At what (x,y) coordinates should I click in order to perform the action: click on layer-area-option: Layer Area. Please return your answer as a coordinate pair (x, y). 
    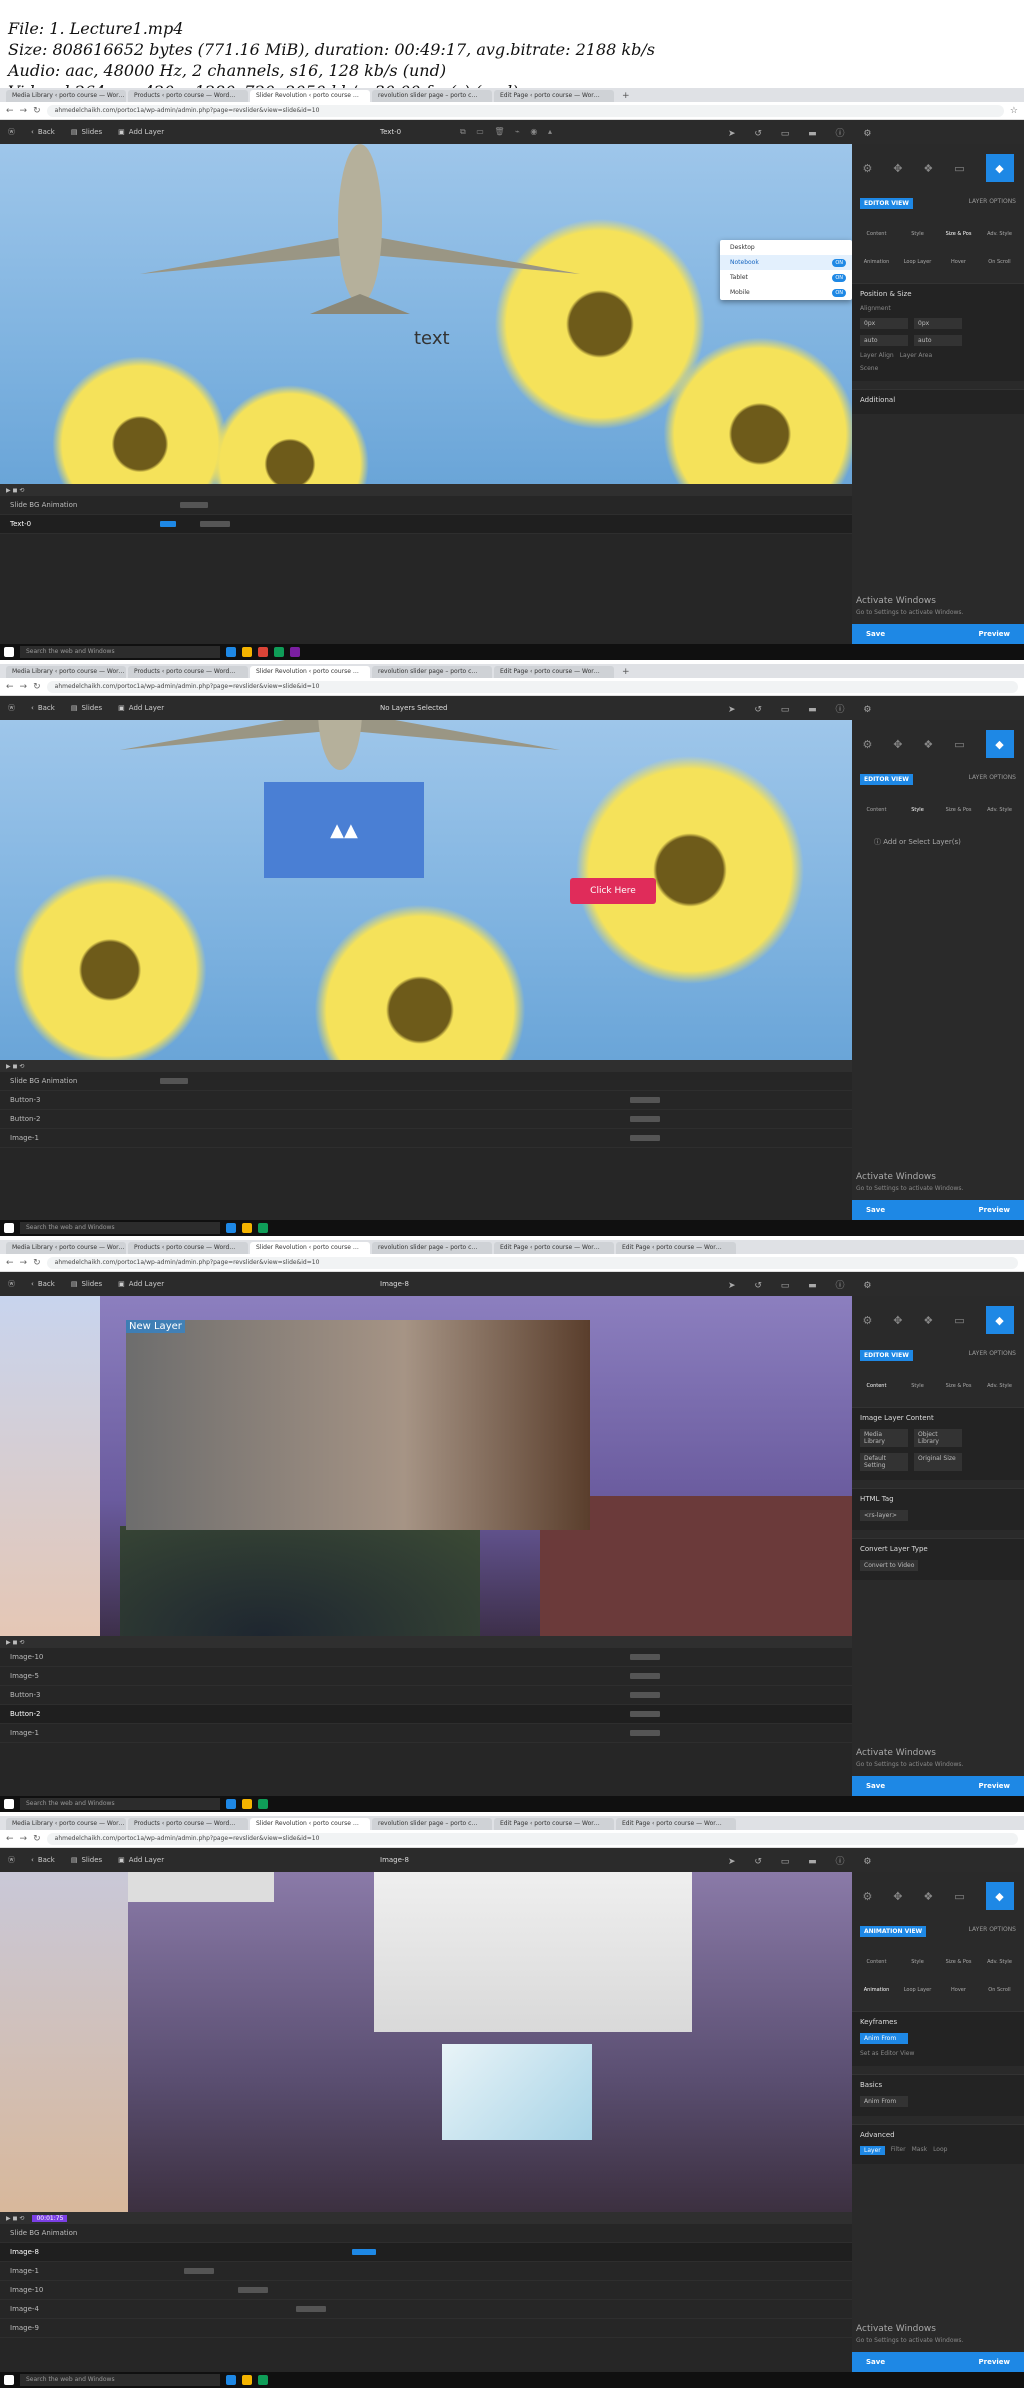
    Looking at the image, I should click on (916, 355).